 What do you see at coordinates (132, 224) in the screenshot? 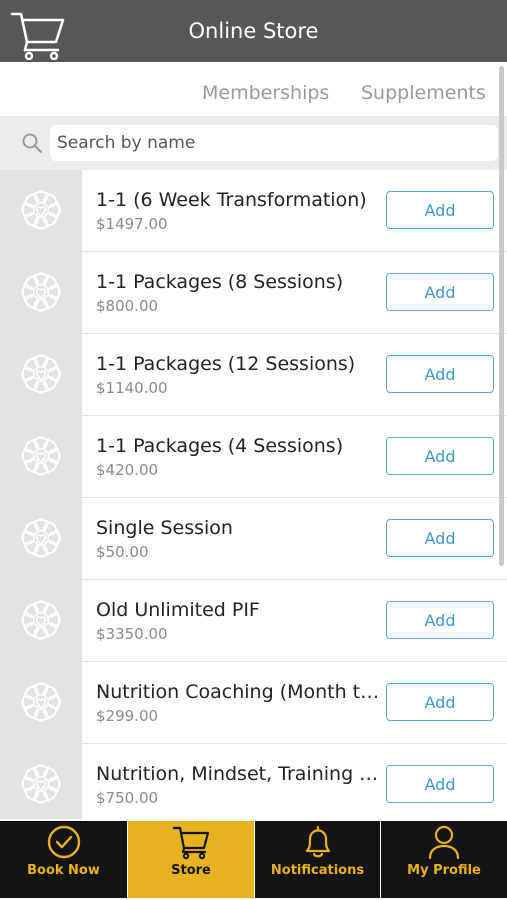
I see `product-price: $1497.00` at bounding box center [132, 224].